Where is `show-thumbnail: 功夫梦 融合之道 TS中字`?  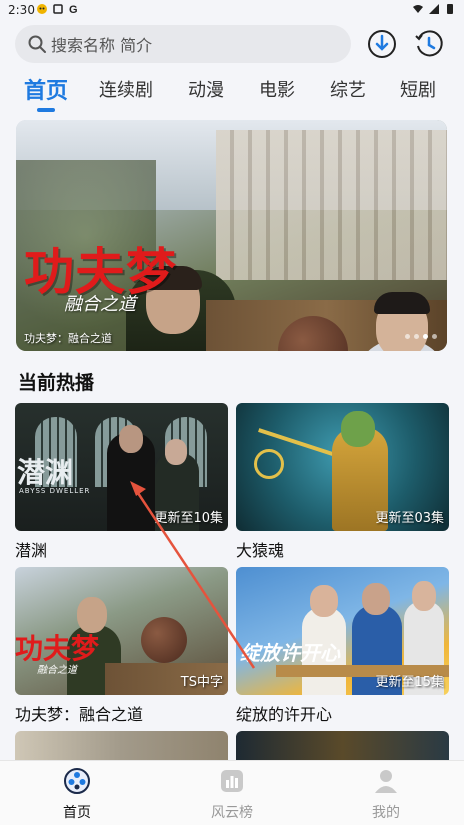
show-thumbnail: 功夫梦 融合之道 TS中字 is located at coordinates (121, 631).